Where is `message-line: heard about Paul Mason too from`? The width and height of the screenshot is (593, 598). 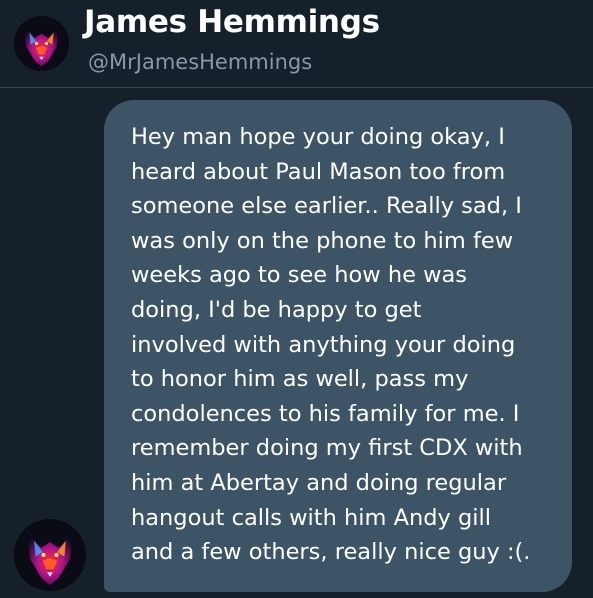 message-line: heard about Paul Mason too from is located at coordinates (318, 171).